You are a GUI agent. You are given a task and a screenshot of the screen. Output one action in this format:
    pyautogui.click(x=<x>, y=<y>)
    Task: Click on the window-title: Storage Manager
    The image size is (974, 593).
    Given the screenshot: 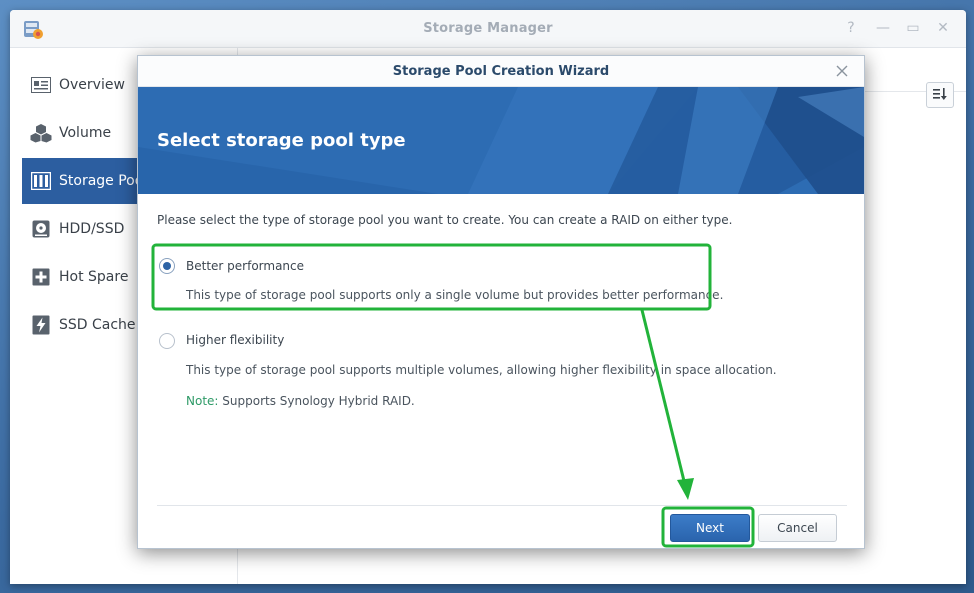 What is the action you would take?
    pyautogui.click(x=488, y=28)
    